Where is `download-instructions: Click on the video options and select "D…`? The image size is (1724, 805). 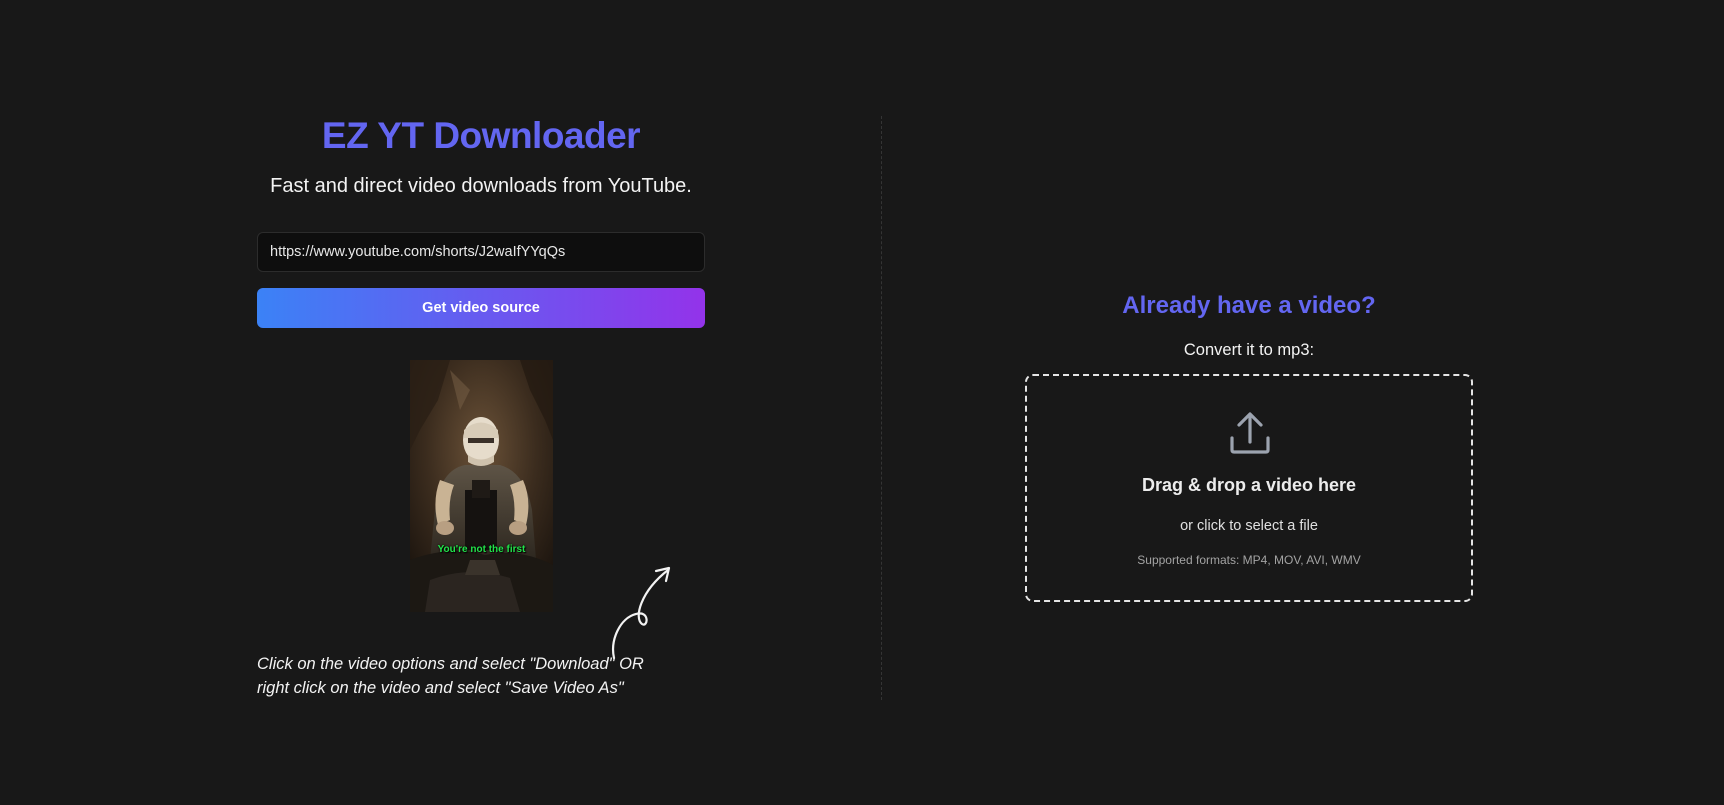 download-instructions: Click on the video options and select "D… is located at coordinates (477, 676).